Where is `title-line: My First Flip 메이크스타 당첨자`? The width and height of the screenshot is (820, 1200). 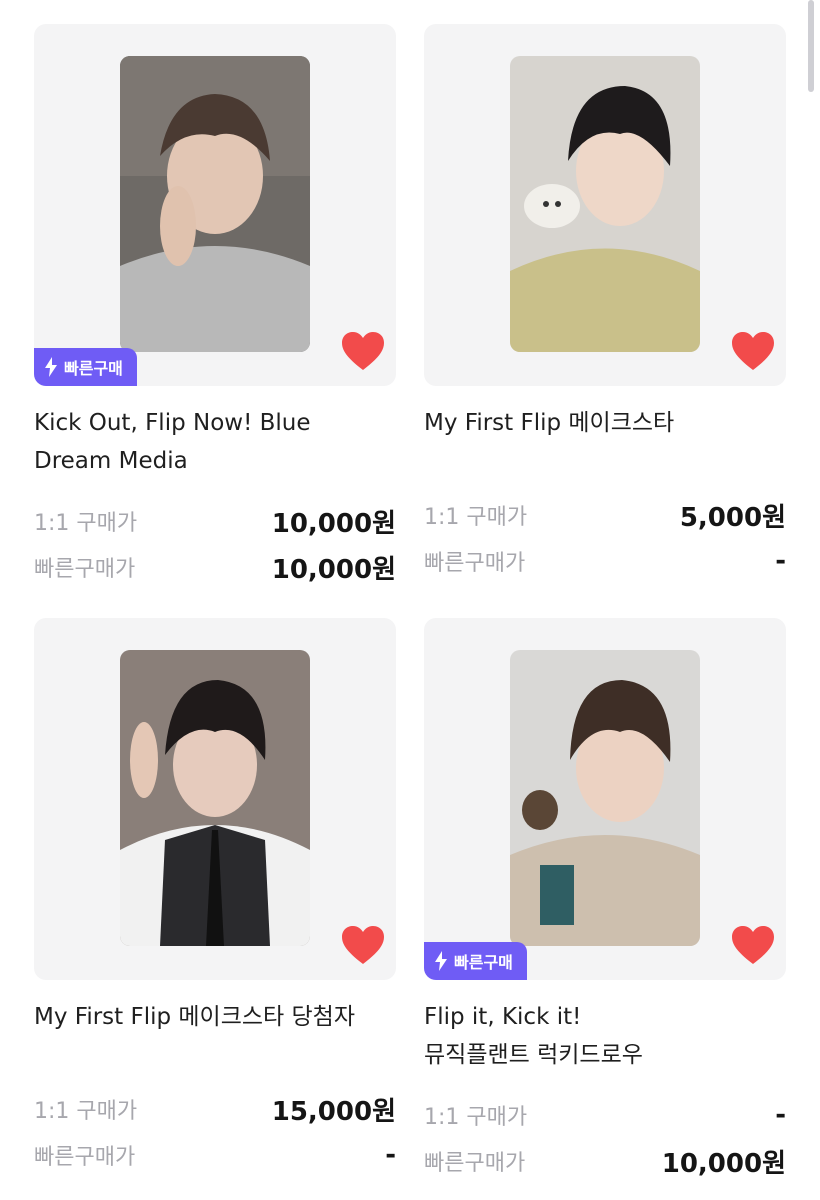
title-line: My First Flip 메이크스타 당첨자 is located at coordinates (194, 1017).